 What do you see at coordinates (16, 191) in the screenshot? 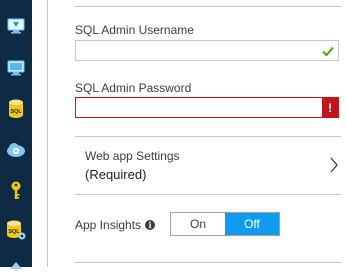
I see `key-icon` at bounding box center [16, 191].